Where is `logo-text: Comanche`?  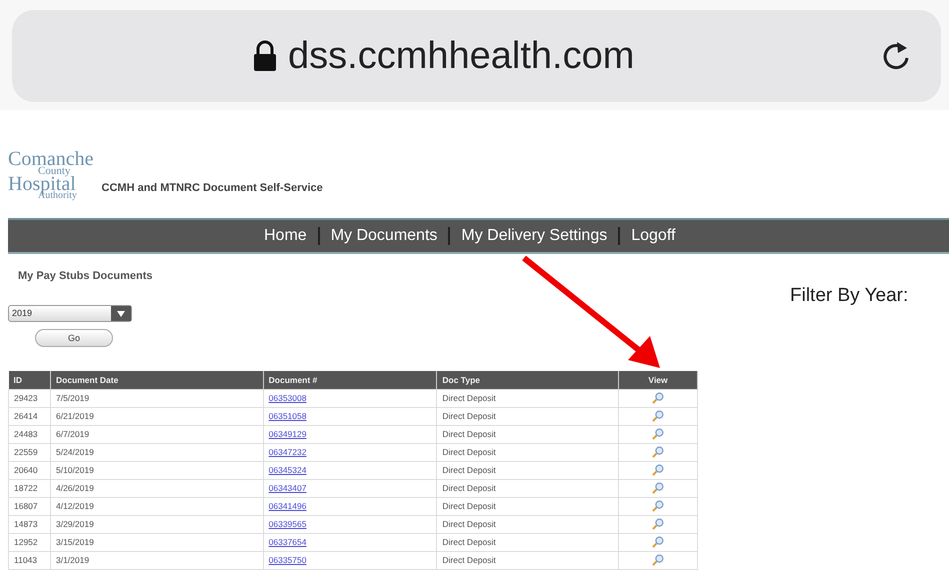
logo-text: Comanche is located at coordinates (51, 159).